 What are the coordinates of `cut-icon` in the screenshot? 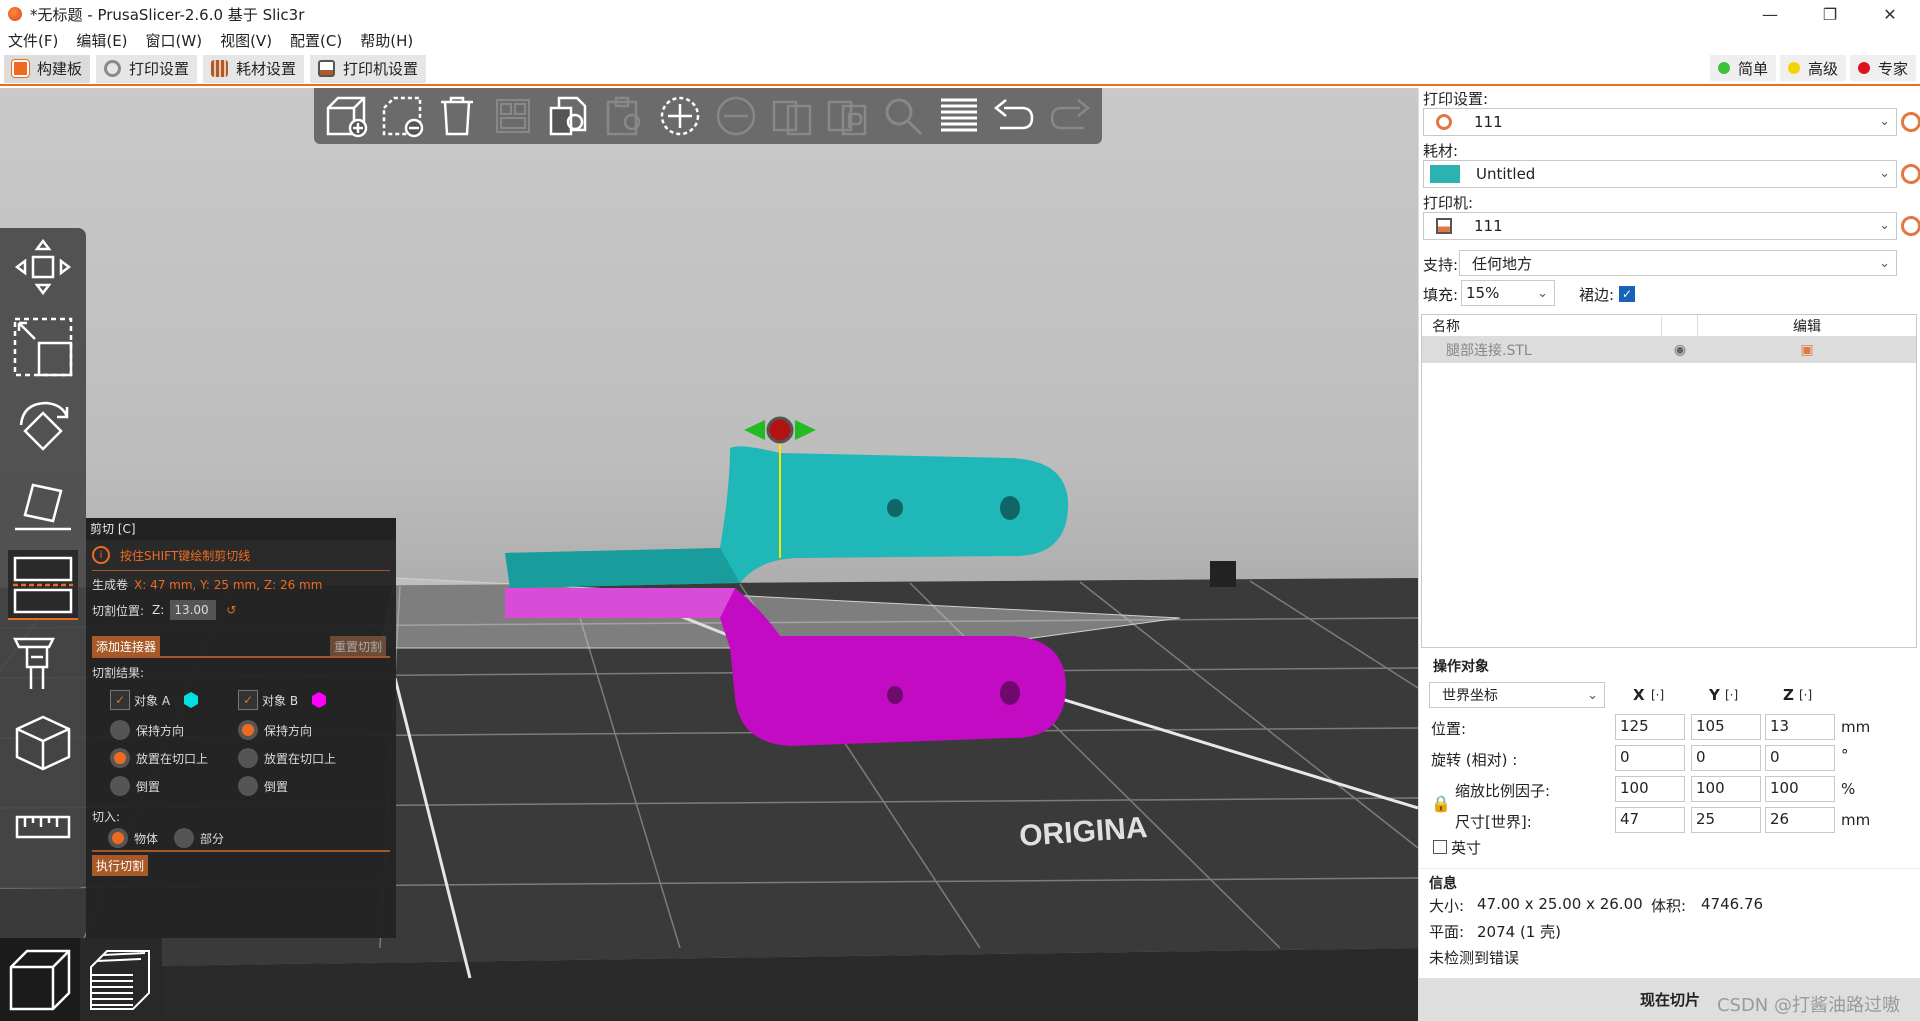 It's located at (43, 585).